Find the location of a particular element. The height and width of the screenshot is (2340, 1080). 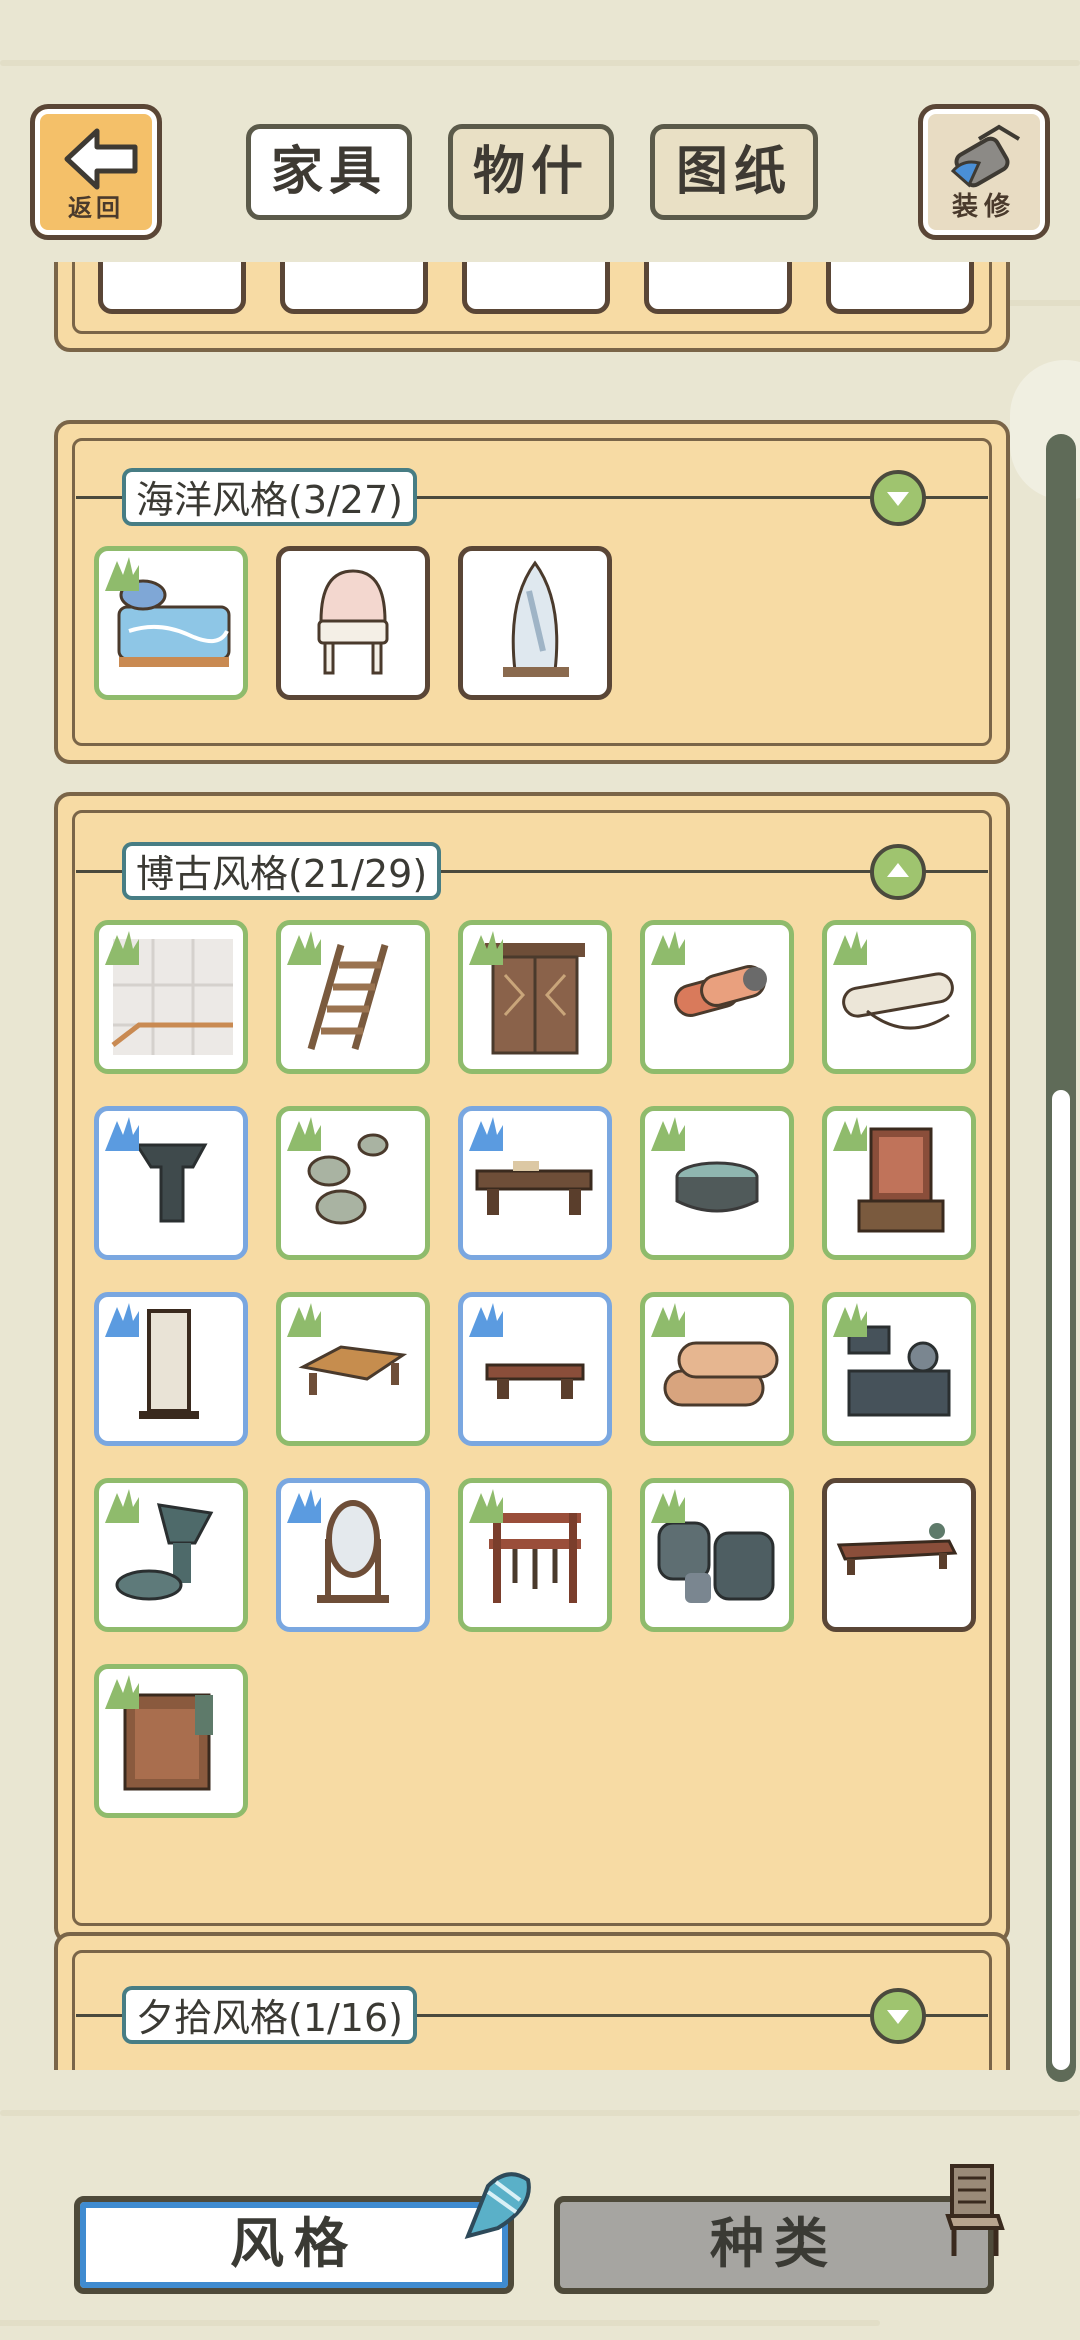

item-ladder is located at coordinates (353, 997).